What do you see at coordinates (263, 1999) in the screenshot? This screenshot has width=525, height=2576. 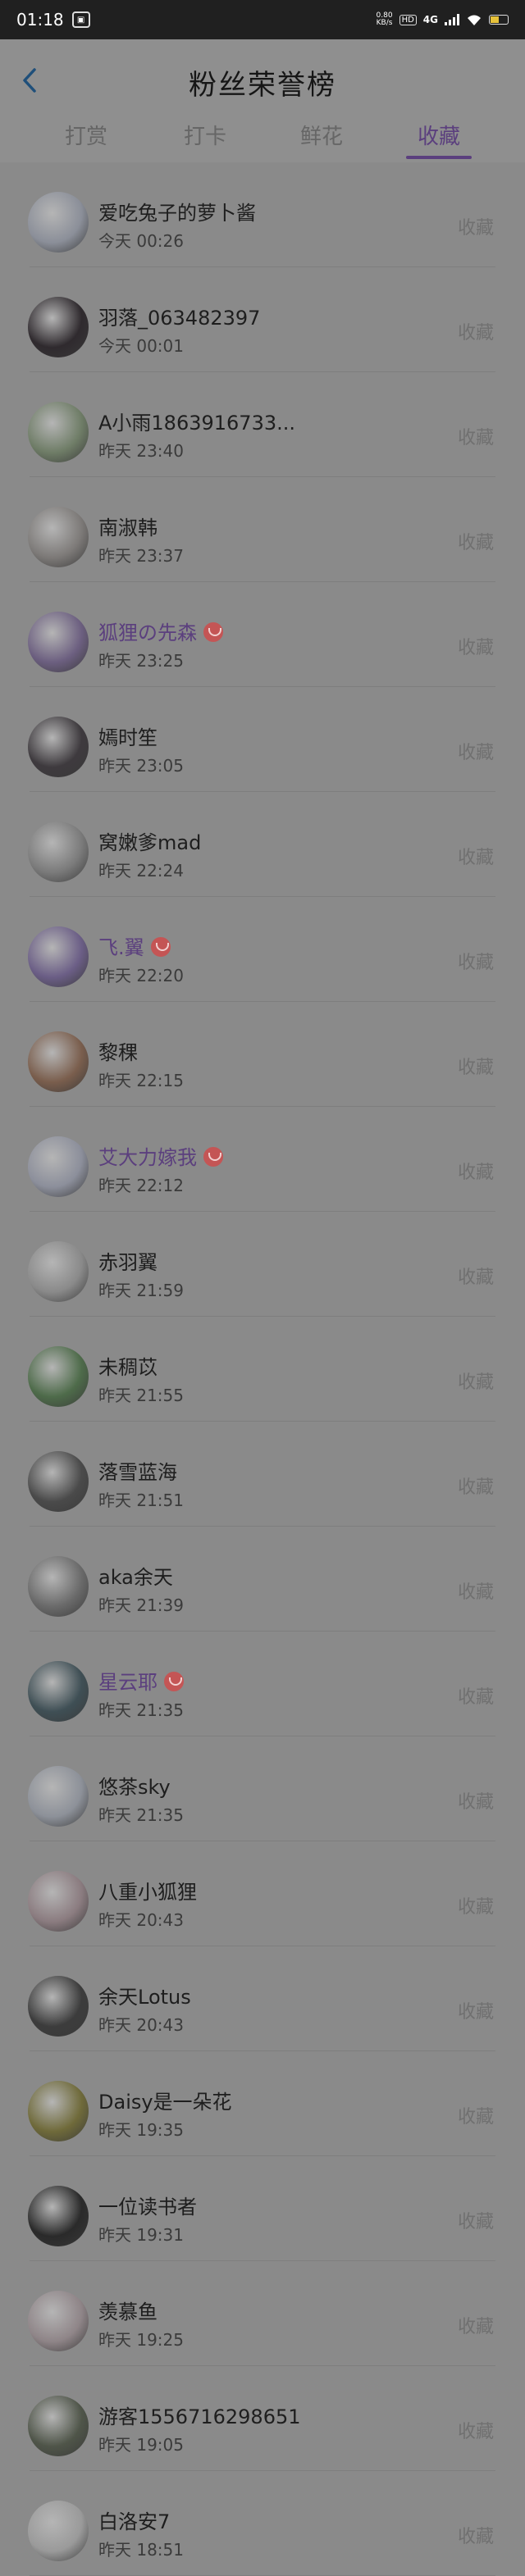 I see `fan-row: 余天Lotus 昨天 20:43 收藏` at bounding box center [263, 1999].